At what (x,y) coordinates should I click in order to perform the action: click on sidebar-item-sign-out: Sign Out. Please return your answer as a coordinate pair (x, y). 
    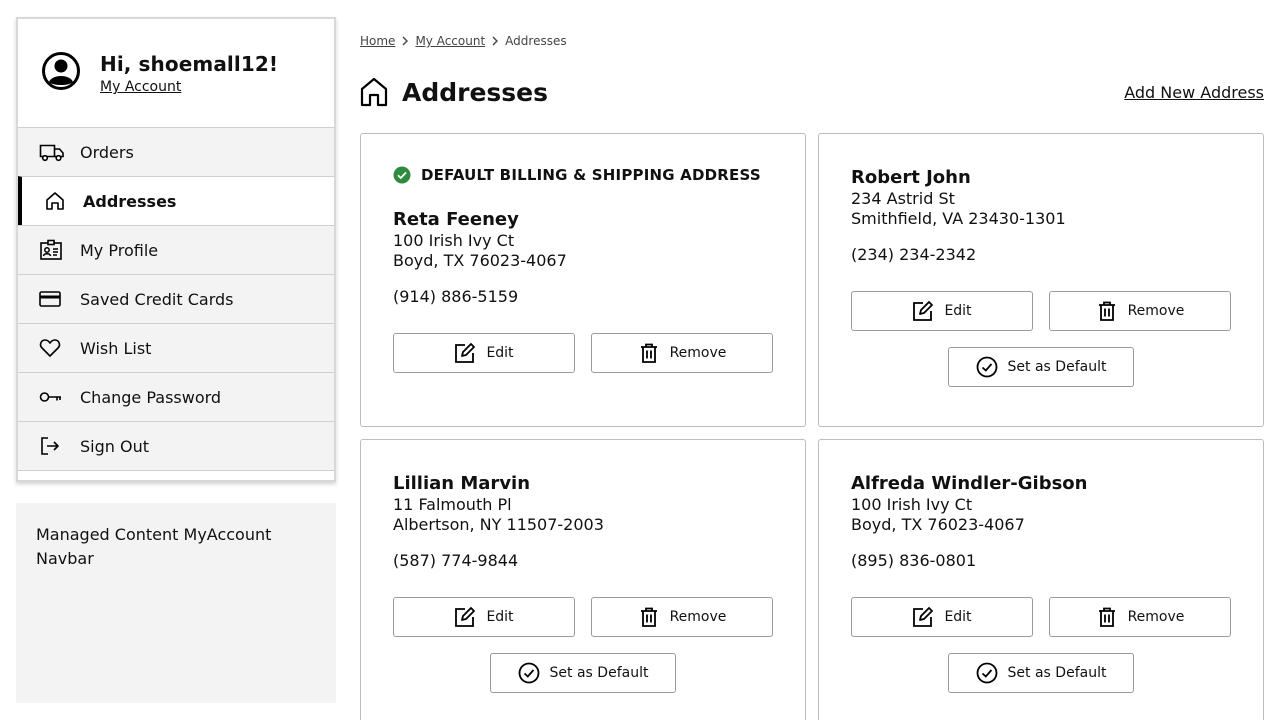
    Looking at the image, I should click on (176, 446).